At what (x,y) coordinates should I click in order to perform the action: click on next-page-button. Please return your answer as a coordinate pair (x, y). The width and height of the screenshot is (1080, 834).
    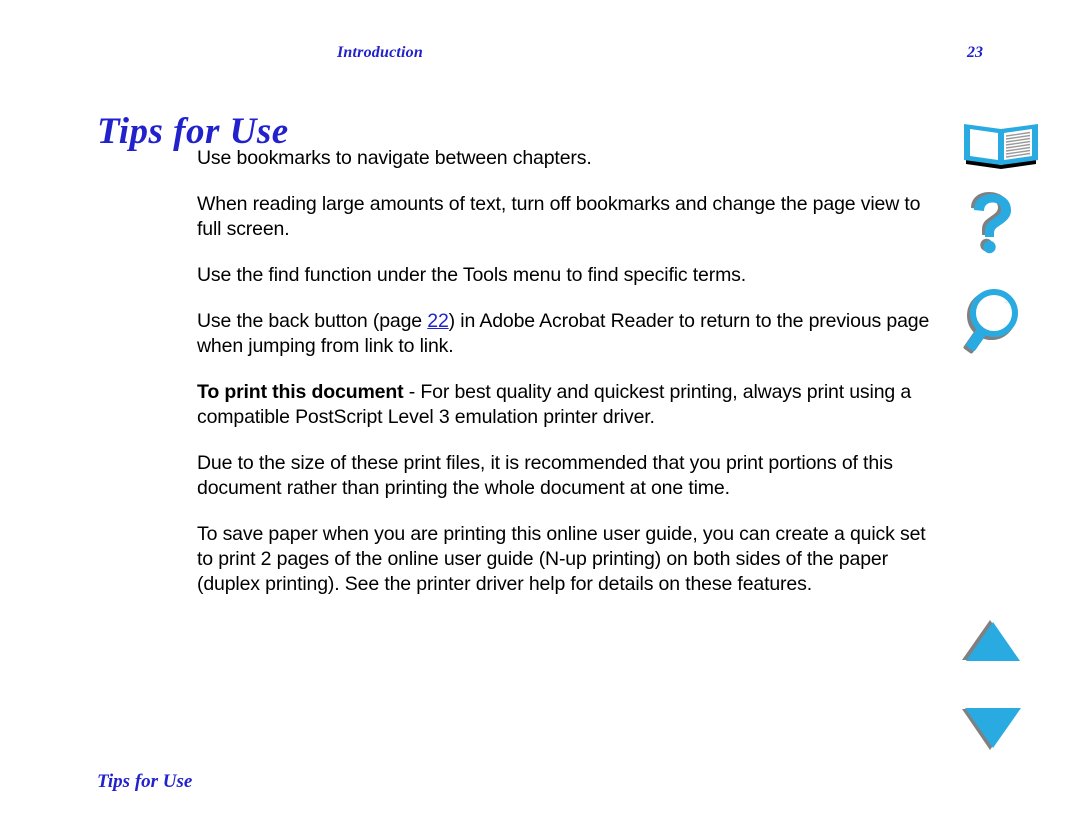
    Looking at the image, I should click on (1005, 730).